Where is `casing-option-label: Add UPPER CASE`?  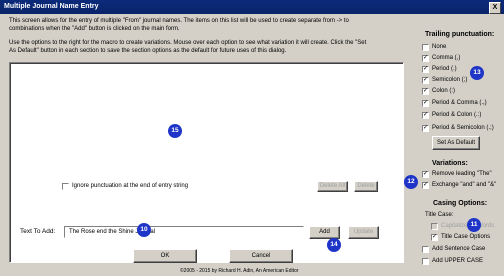
casing-option-label: Add UPPER CASE is located at coordinates (458, 261).